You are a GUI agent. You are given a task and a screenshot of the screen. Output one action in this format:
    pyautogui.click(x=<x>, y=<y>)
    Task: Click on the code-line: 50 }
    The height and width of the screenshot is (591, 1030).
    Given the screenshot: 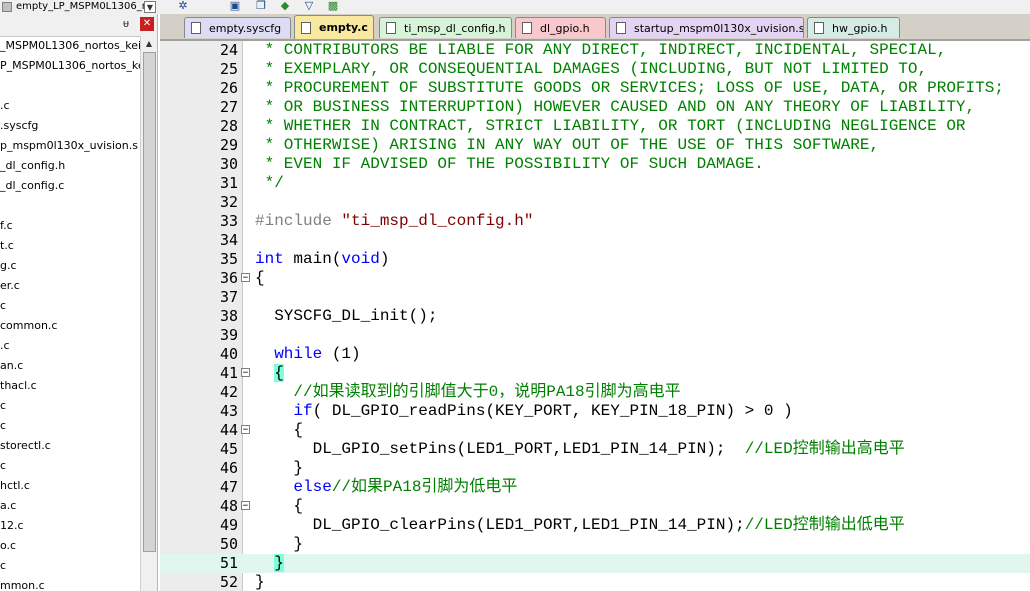 What is the action you would take?
    pyautogui.click(x=595, y=544)
    